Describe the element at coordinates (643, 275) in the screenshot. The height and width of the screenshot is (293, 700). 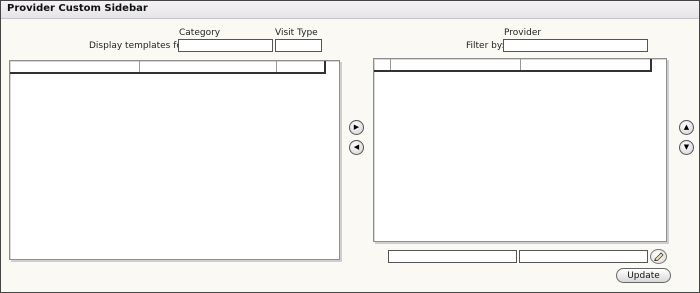
I see `update-button: Update` at that location.